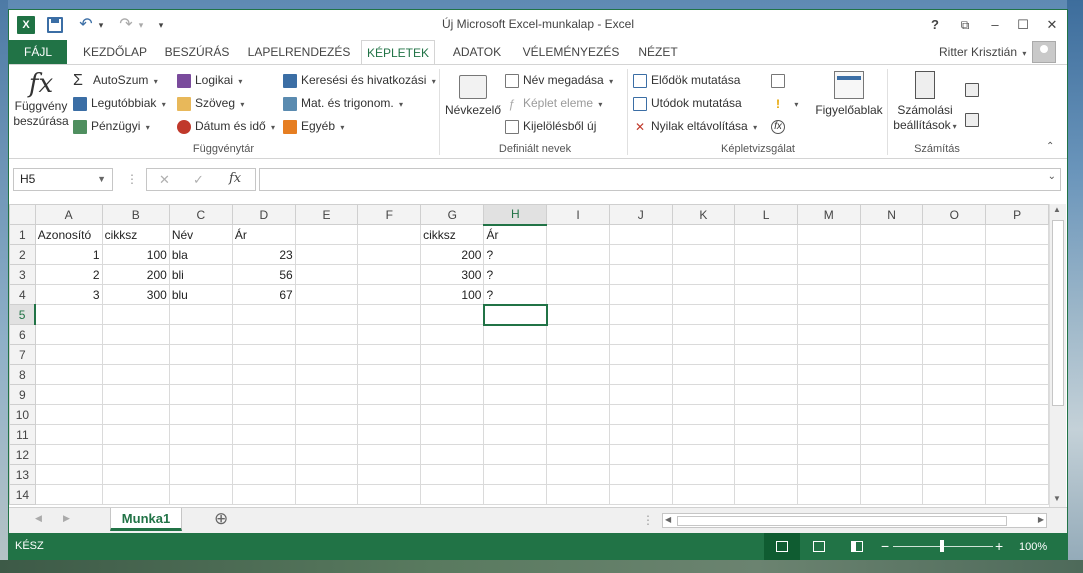 The image size is (1083, 573). I want to click on column-header: N, so click(891, 214).